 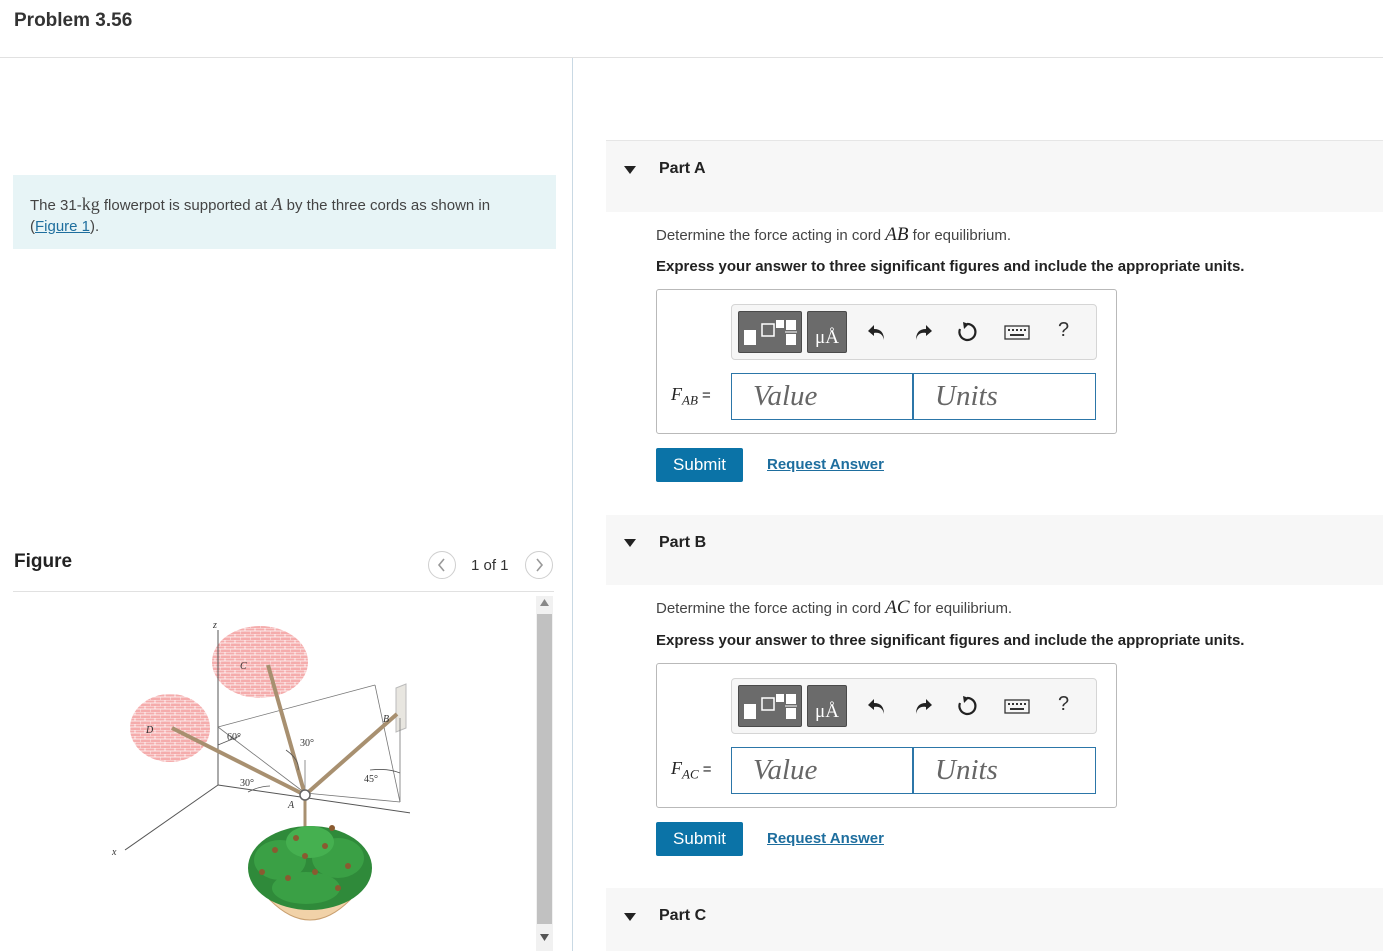 I want to click on figure-link: Figure 1, so click(x=62, y=226).